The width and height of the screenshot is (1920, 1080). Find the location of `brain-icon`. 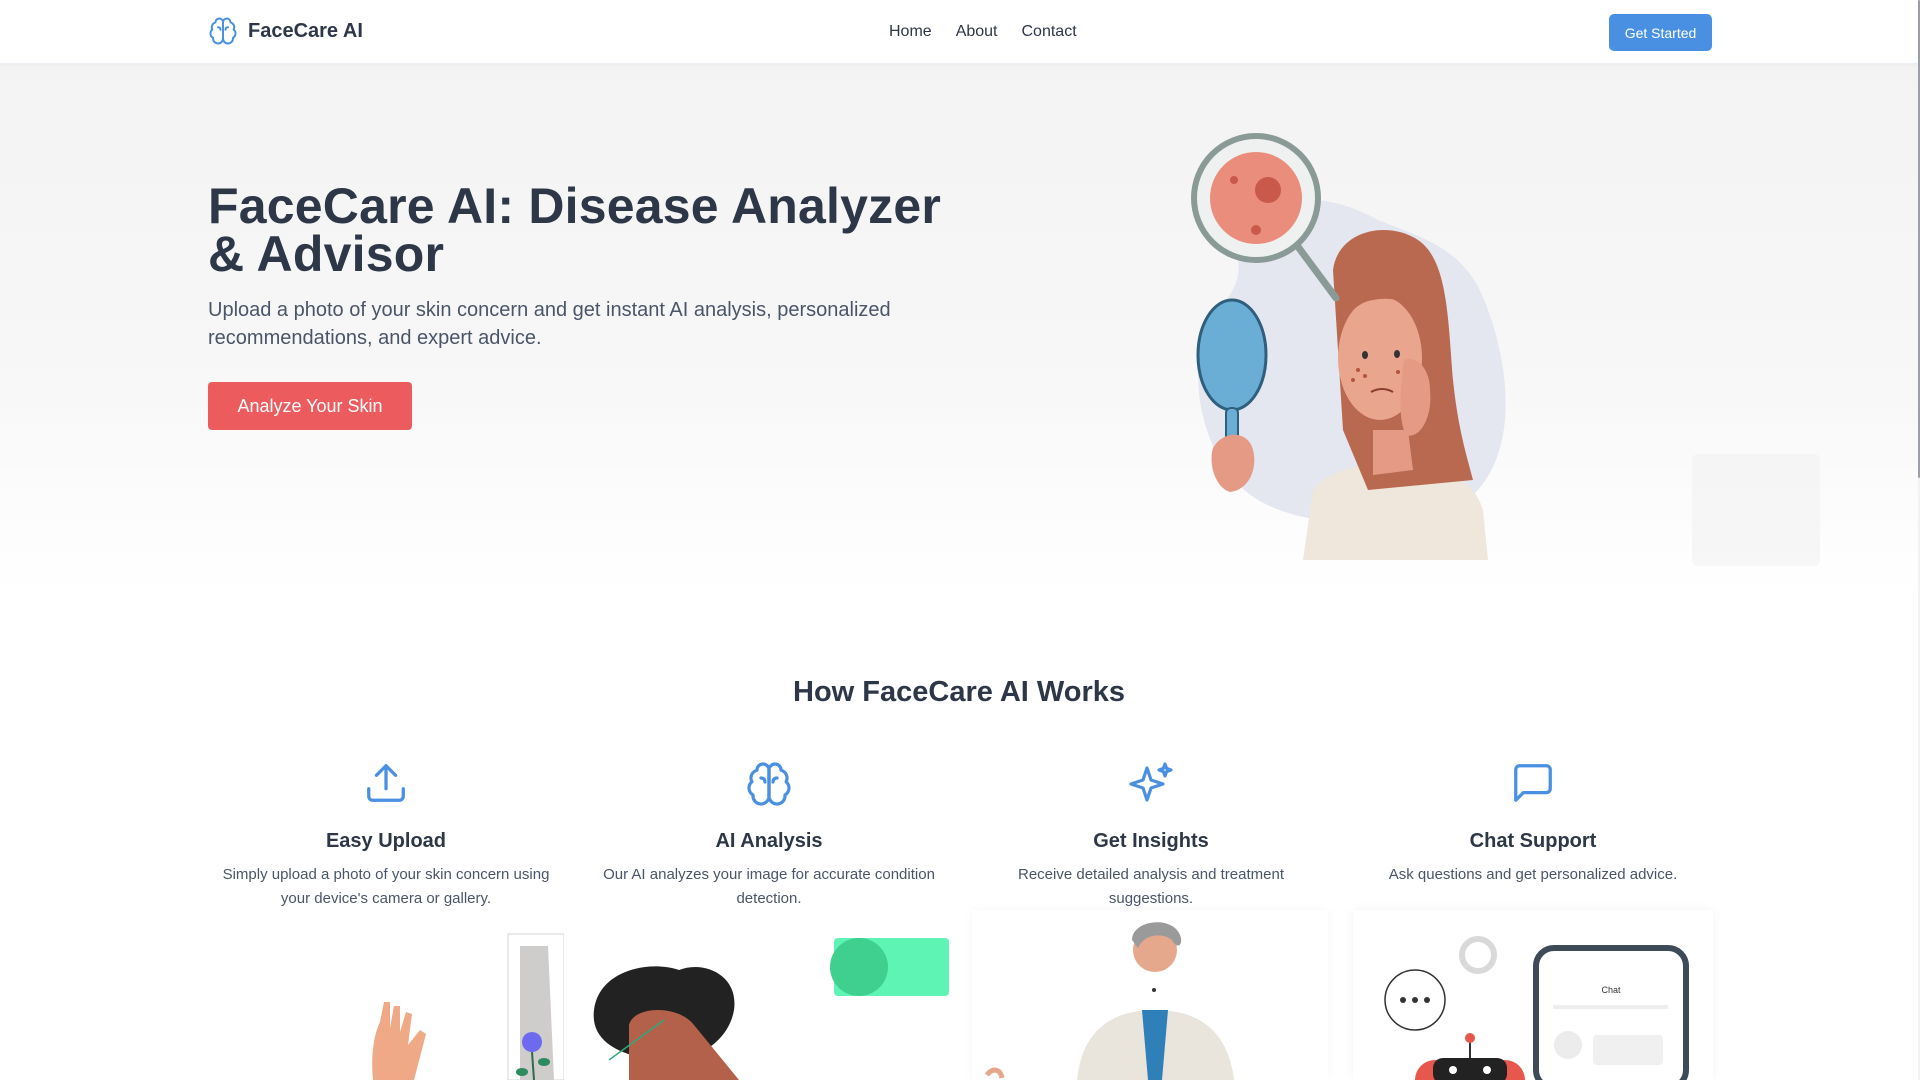

brain-icon is located at coordinates (769, 784).